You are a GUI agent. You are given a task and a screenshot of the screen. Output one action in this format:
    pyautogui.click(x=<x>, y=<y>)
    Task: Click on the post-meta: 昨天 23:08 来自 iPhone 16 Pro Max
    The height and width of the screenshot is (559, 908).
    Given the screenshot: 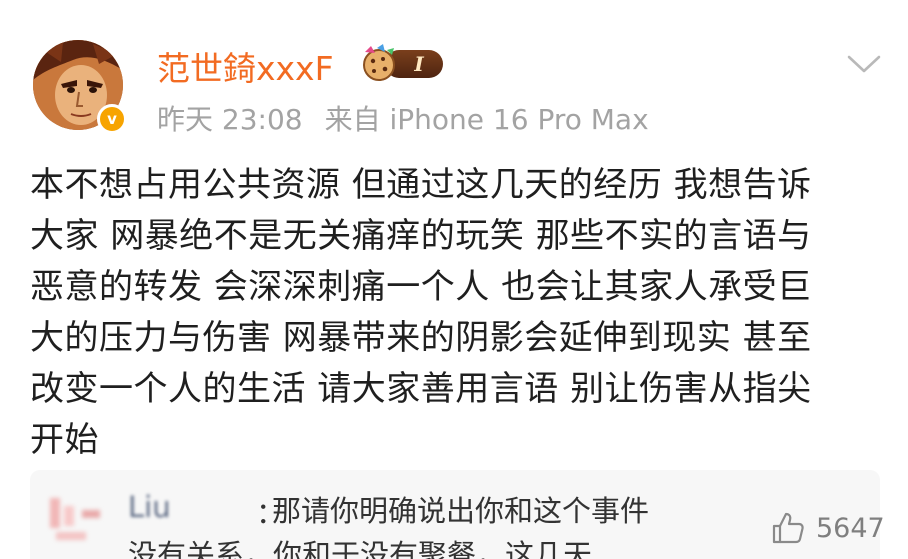 What is the action you would take?
    pyautogui.click(x=414, y=118)
    